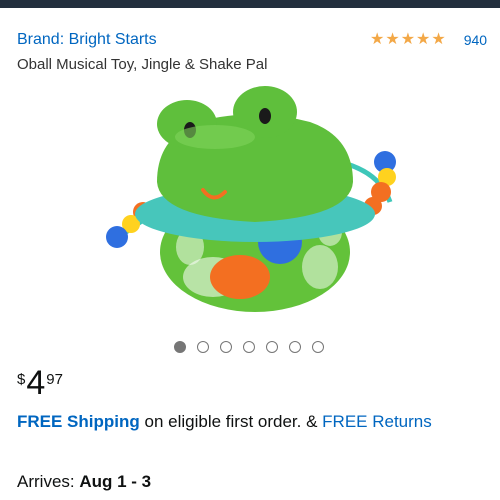  What do you see at coordinates (54, 379) in the screenshot?
I see `price-fraction: 97` at bounding box center [54, 379].